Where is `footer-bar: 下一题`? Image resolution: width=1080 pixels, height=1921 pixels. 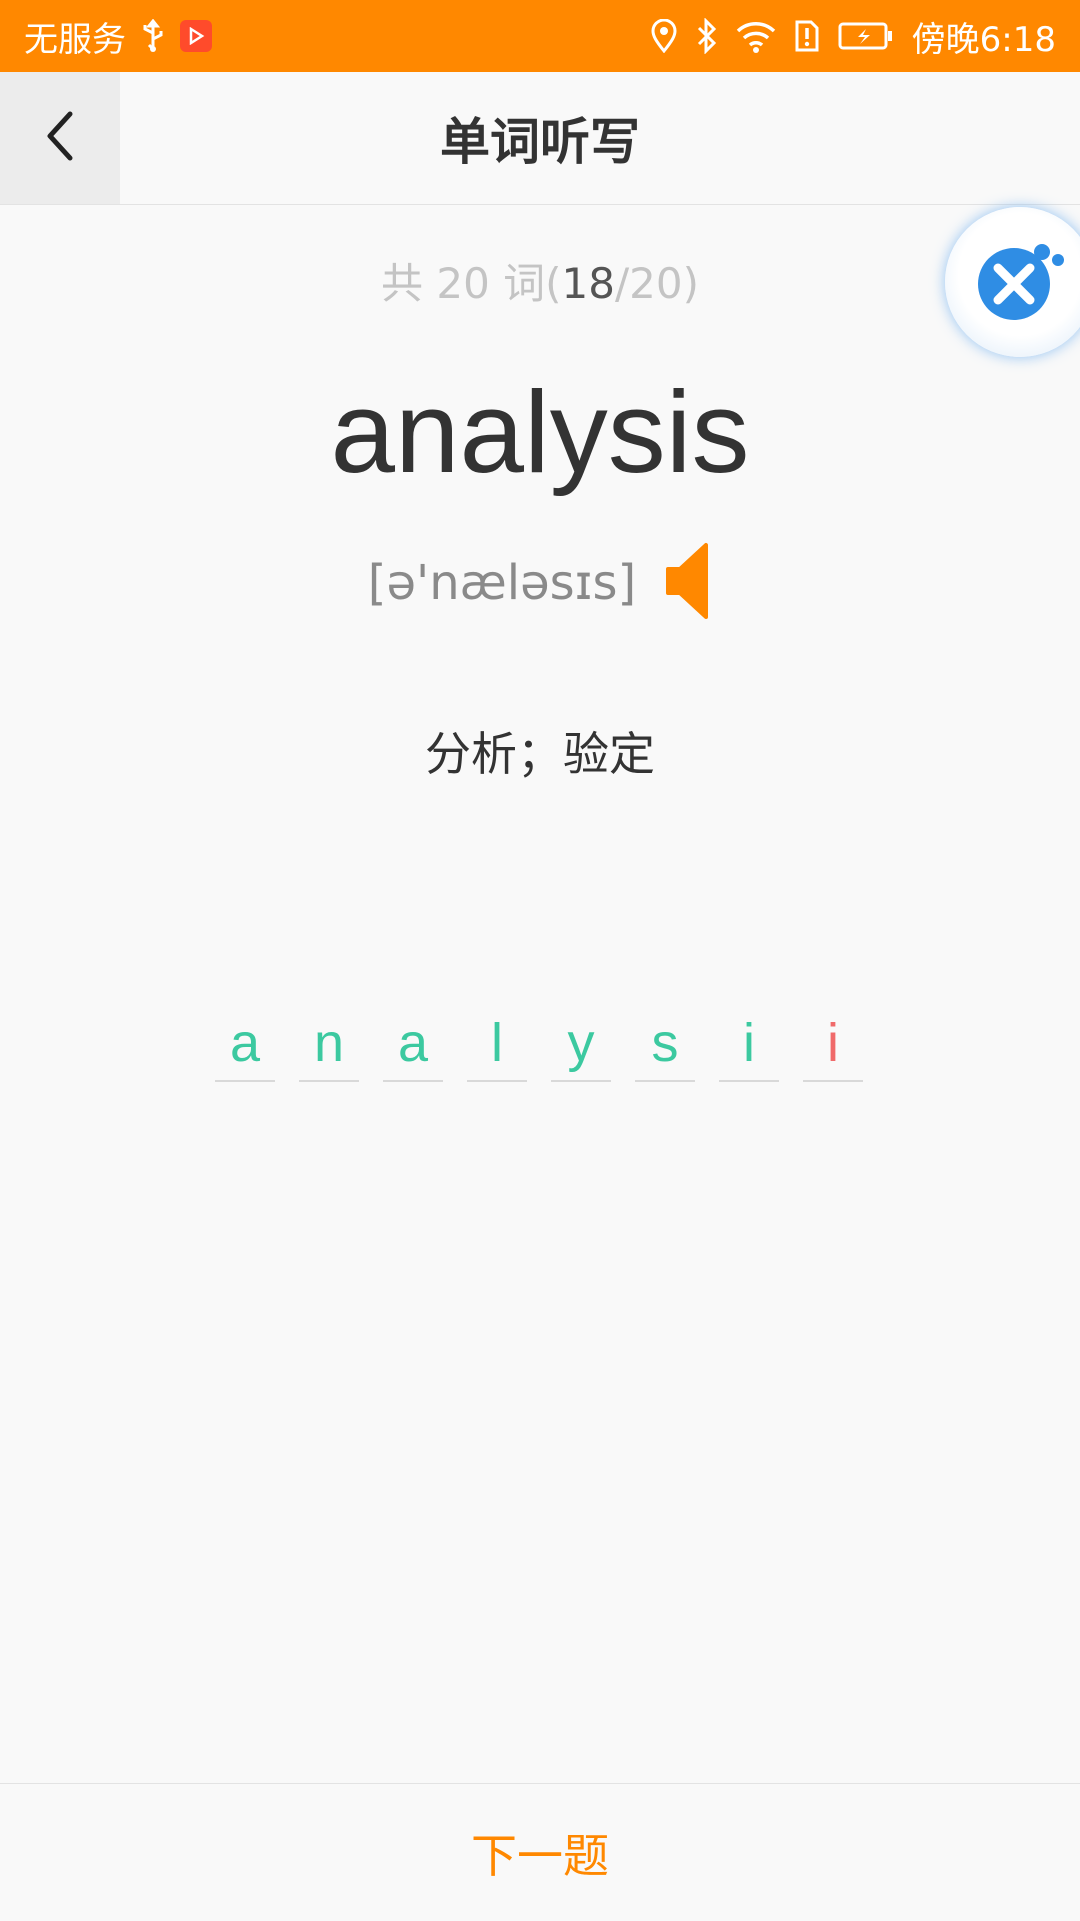
footer-bar: 下一题 is located at coordinates (540, 1852).